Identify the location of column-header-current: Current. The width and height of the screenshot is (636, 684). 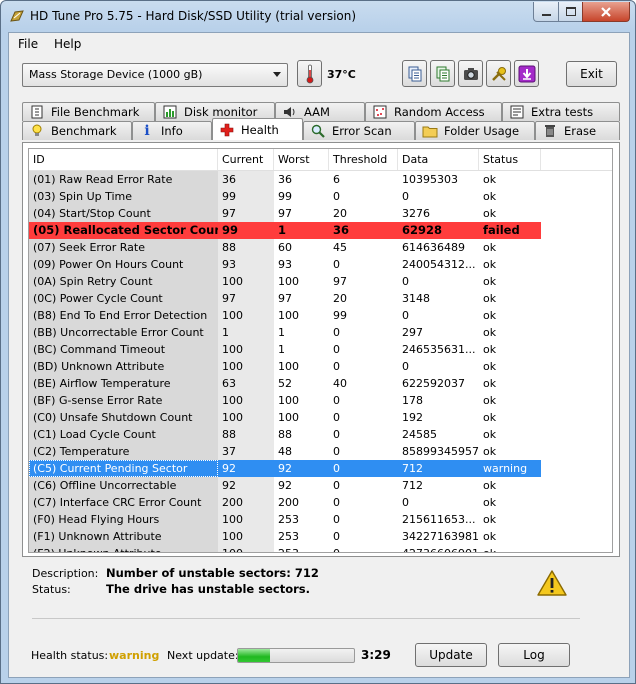
(246, 159).